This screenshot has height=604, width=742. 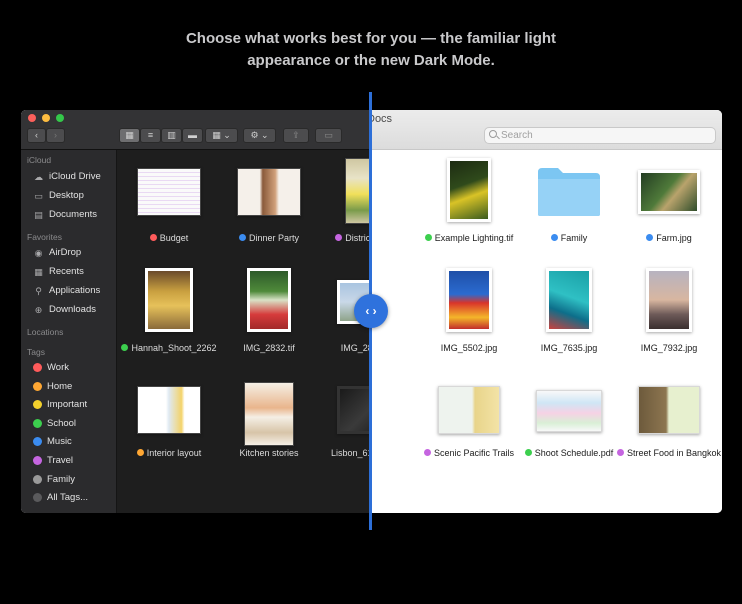 I want to click on sidebar-item-desktop: ▭ Desktop, so click(x=58, y=195).